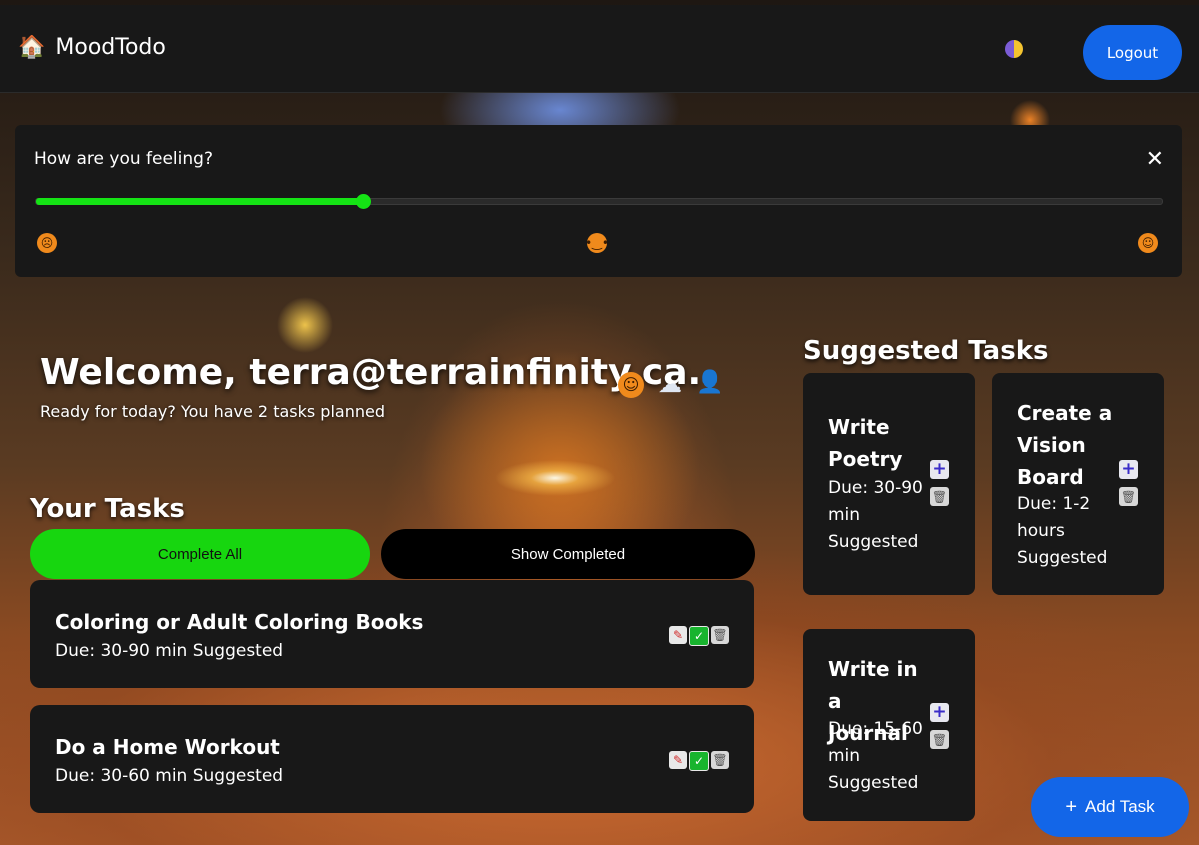  What do you see at coordinates (123, 159) in the screenshot?
I see `mood-question: How are you feeling?` at bounding box center [123, 159].